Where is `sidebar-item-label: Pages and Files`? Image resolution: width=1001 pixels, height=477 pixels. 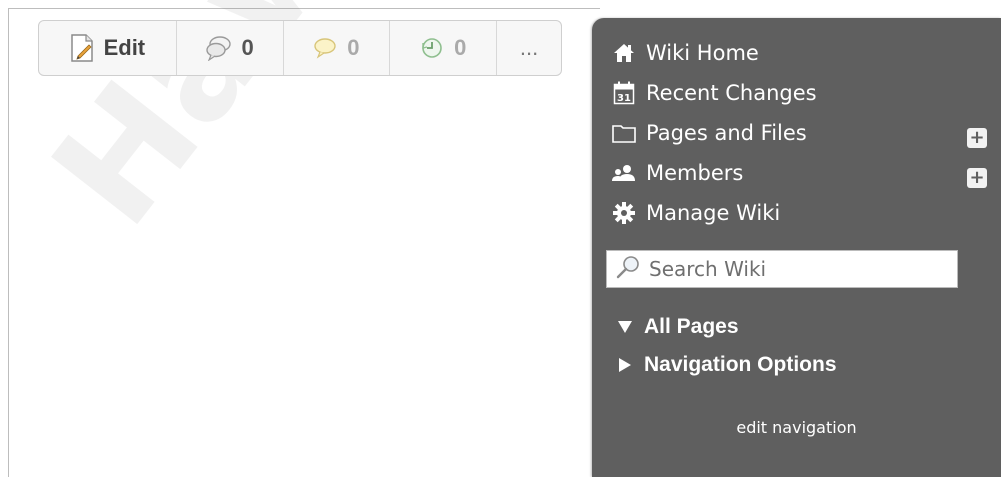
sidebar-item-label: Pages and Files is located at coordinates (726, 133).